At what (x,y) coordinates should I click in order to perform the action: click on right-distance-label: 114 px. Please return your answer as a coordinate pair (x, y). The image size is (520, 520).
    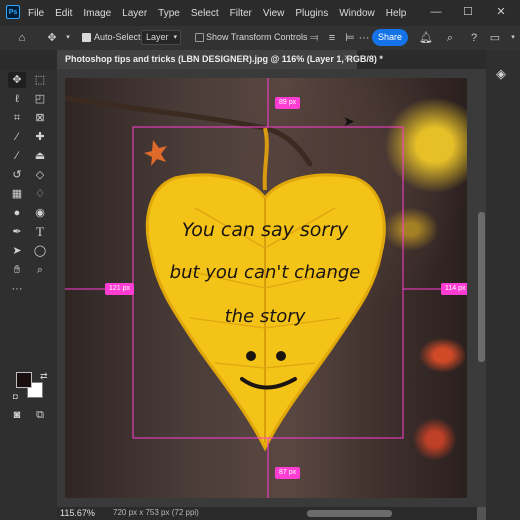
    Looking at the image, I should click on (454, 289).